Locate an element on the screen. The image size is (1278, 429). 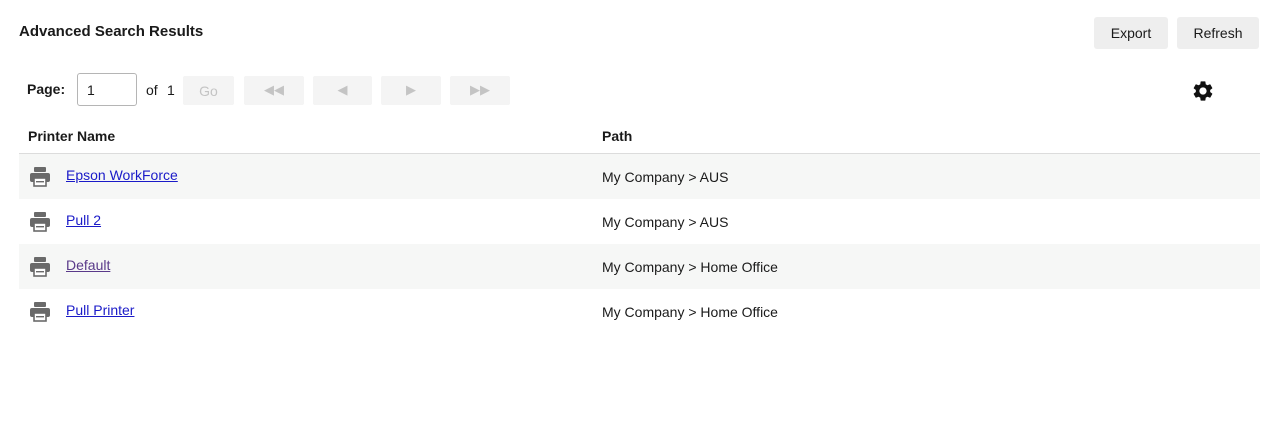
table-header: Printer Name Path is located at coordinates (639, 137).